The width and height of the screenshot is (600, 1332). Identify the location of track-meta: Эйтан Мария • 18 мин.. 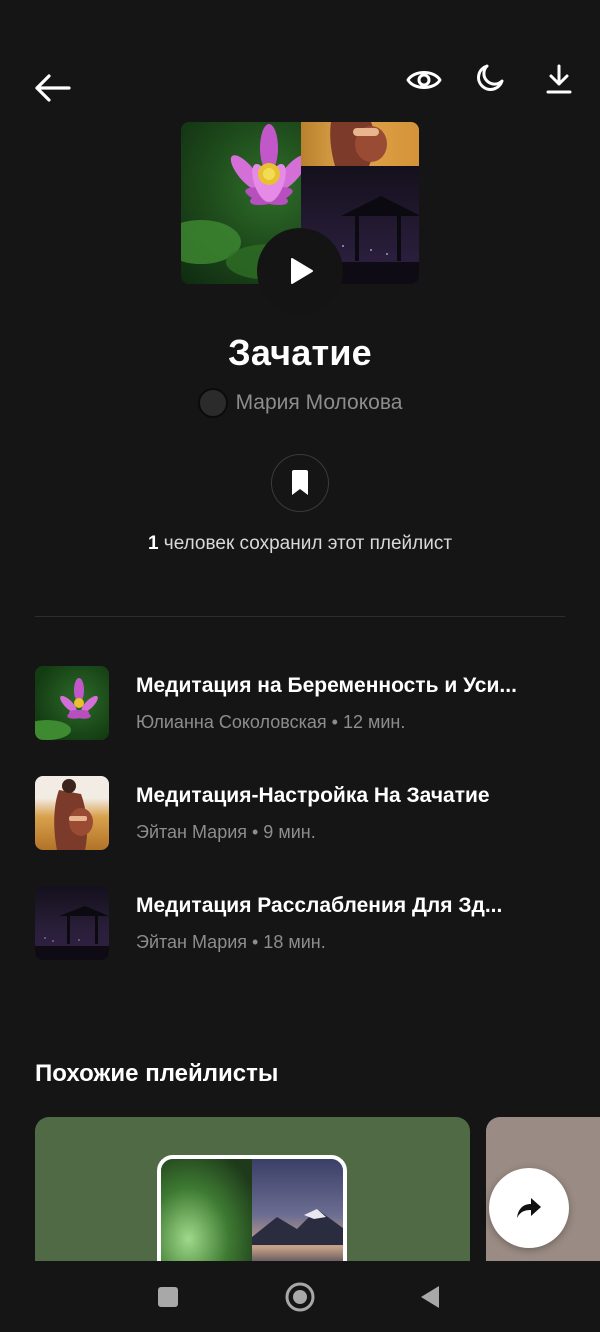
(231, 942).